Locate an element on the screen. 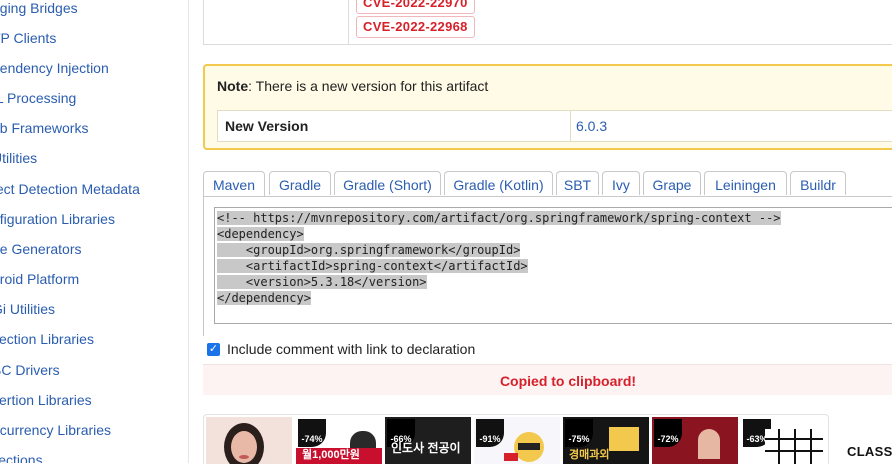 The height and width of the screenshot is (464, 892). cve-link: CVE-2022-22968 is located at coordinates (415, 27).